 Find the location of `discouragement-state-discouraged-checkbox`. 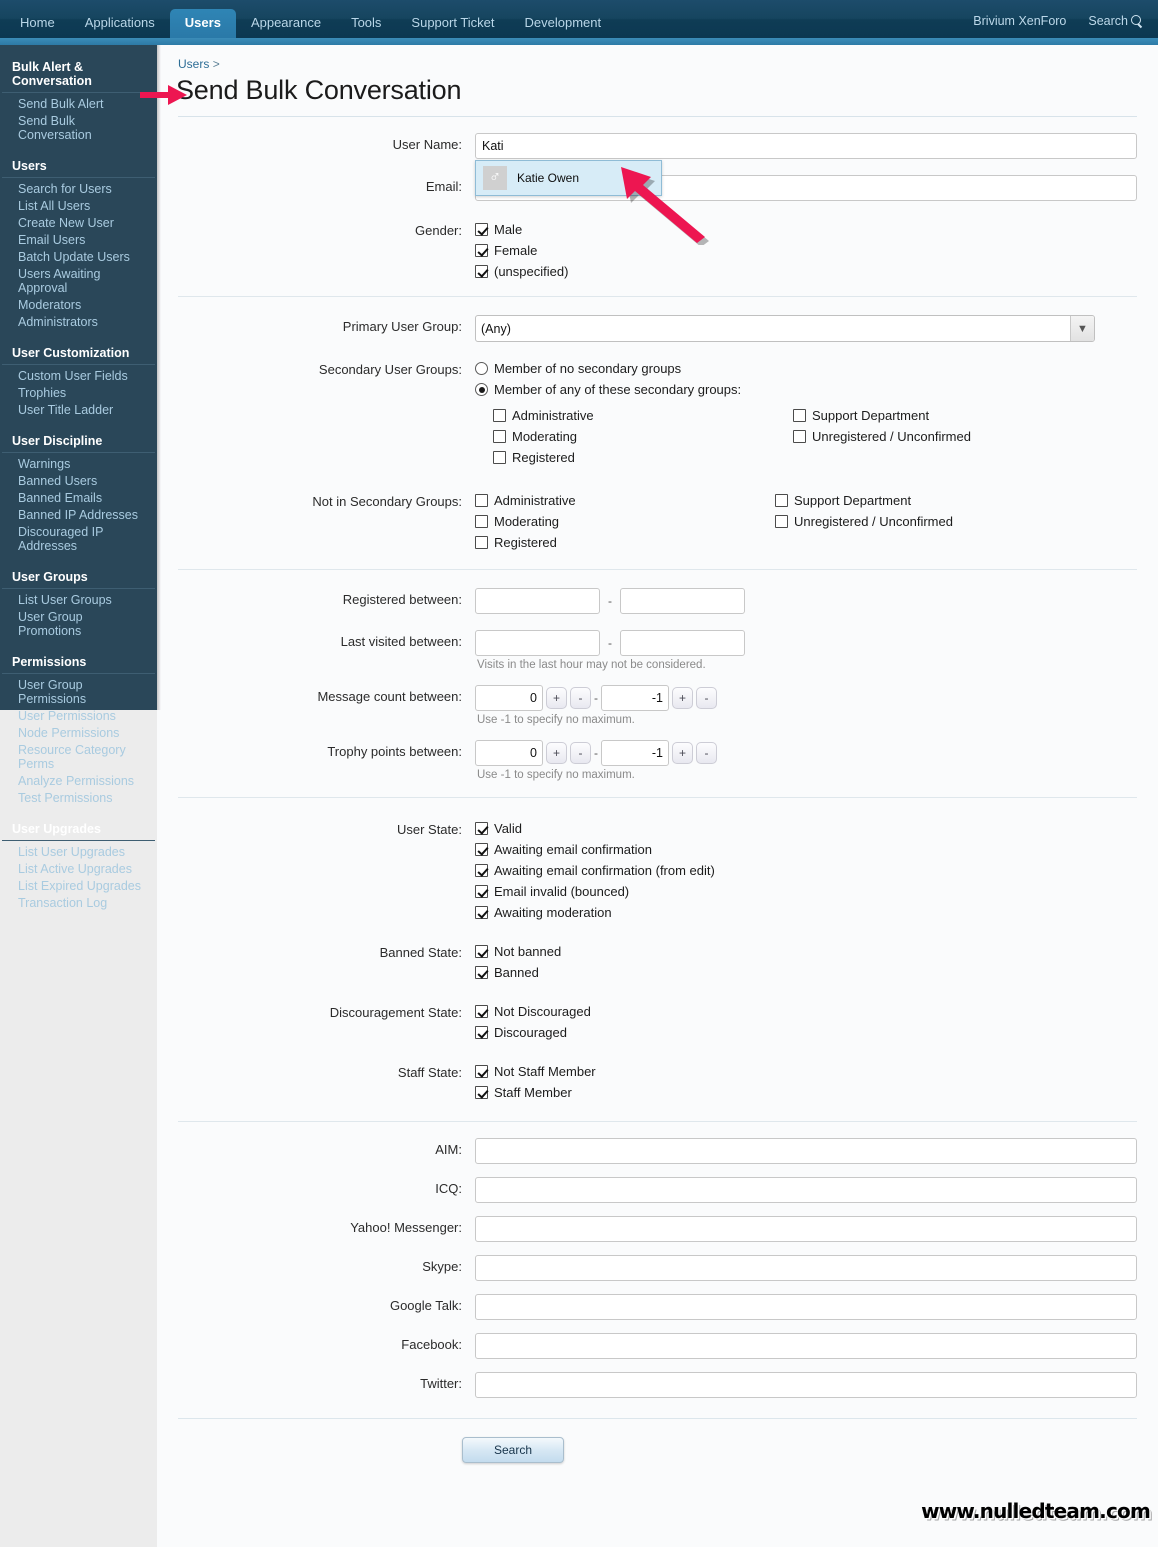

discouragement-state-discouraged-checkbox is located at coordinates (481, 1032).